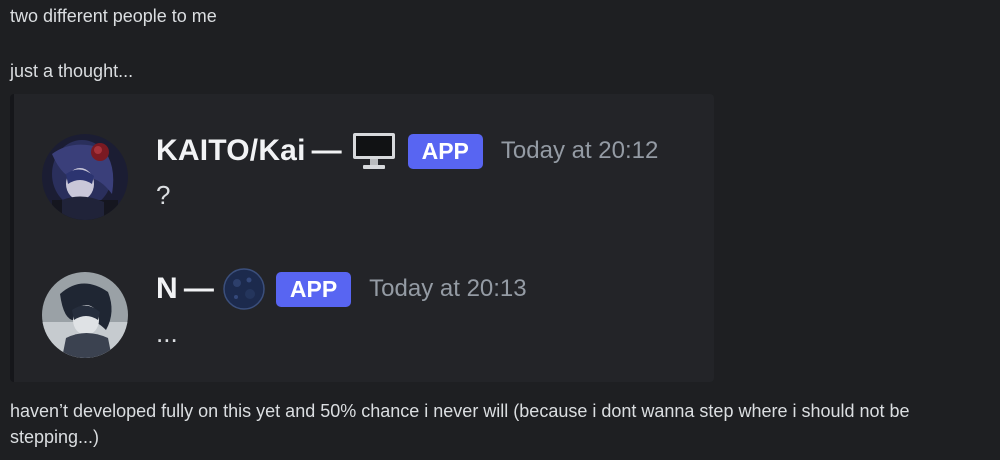 The height and width of the screenshot is (460, 1000). Describe the element at coordinates (231, 151) in the screenshot. I see `username: KAITO/Kai` at that location.